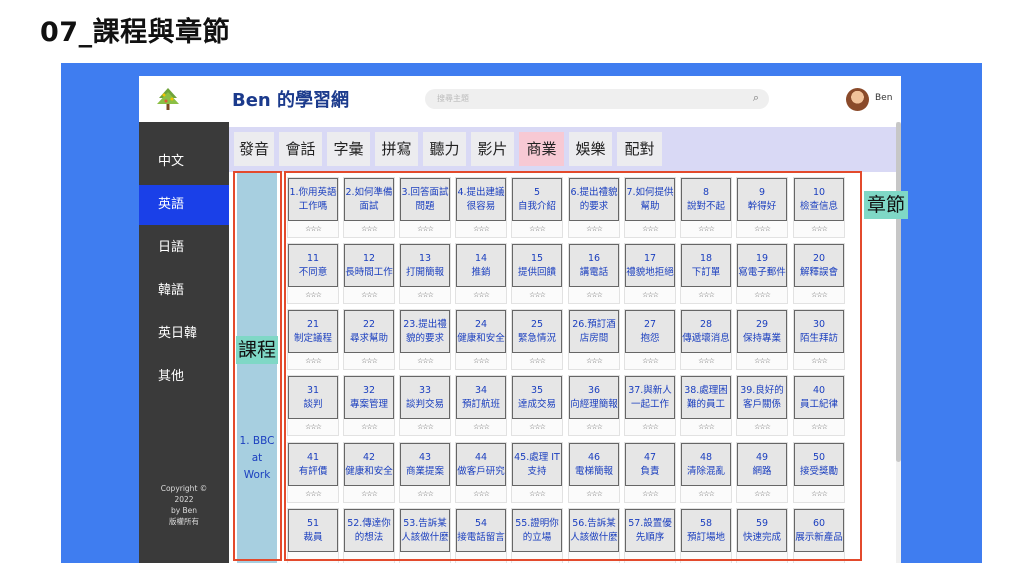 This screenshot has height=576, width=1024. I want to click on search-icon: ⌕, so click(756, 98).